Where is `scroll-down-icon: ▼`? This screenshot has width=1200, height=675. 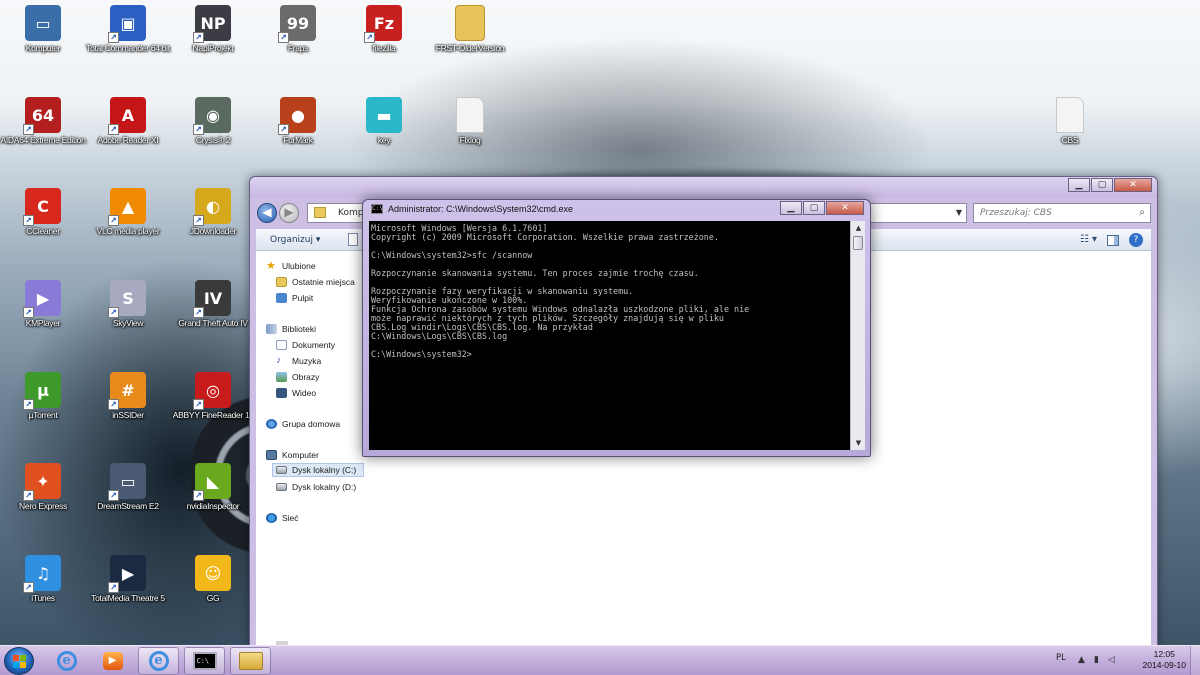 scroll-down-icon: ▼ is located at coordinates (858, 443).